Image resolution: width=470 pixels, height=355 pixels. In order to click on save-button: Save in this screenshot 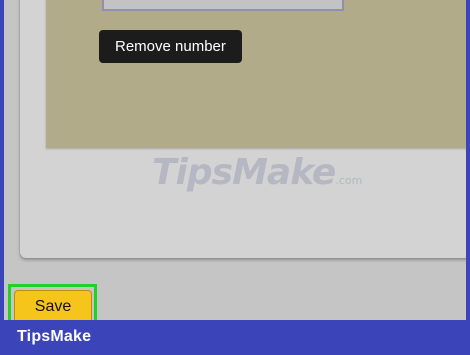, I will do `click(53, 307)`.